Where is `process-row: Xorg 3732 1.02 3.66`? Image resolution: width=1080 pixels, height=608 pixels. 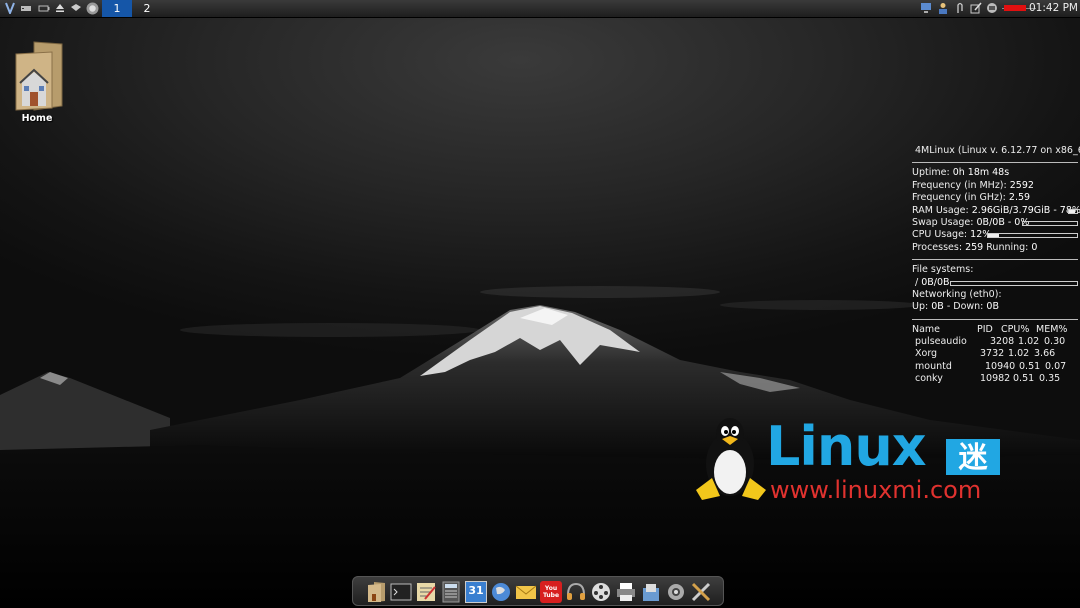
process-row: Xorg 3732 1.02 3.66 is located at coordinates (995, 354).